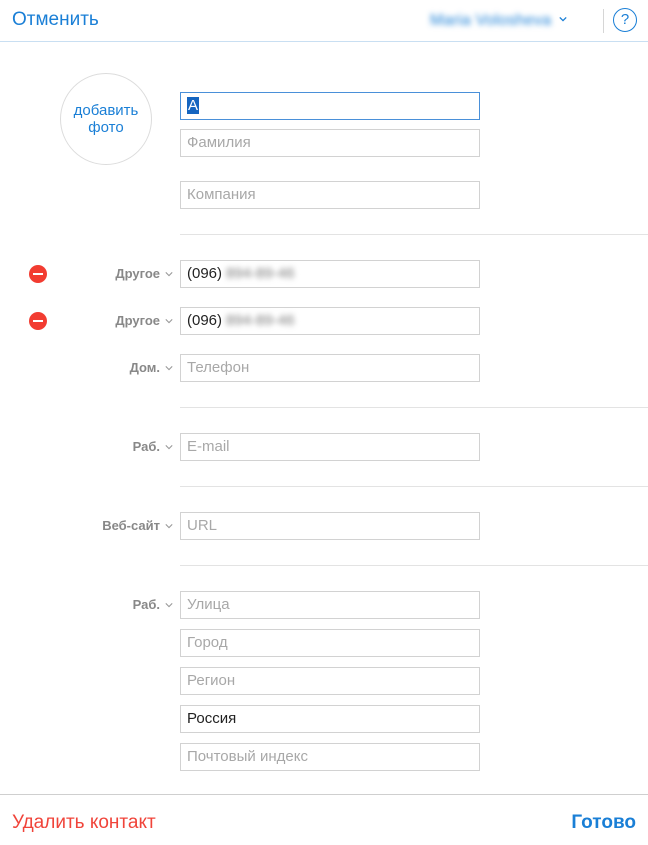 This screenshot has height=845, width=648. Describe the element at coordinates (131, 525) in the screenshot. I see `website-type-label: Веб-сайт` at that location.